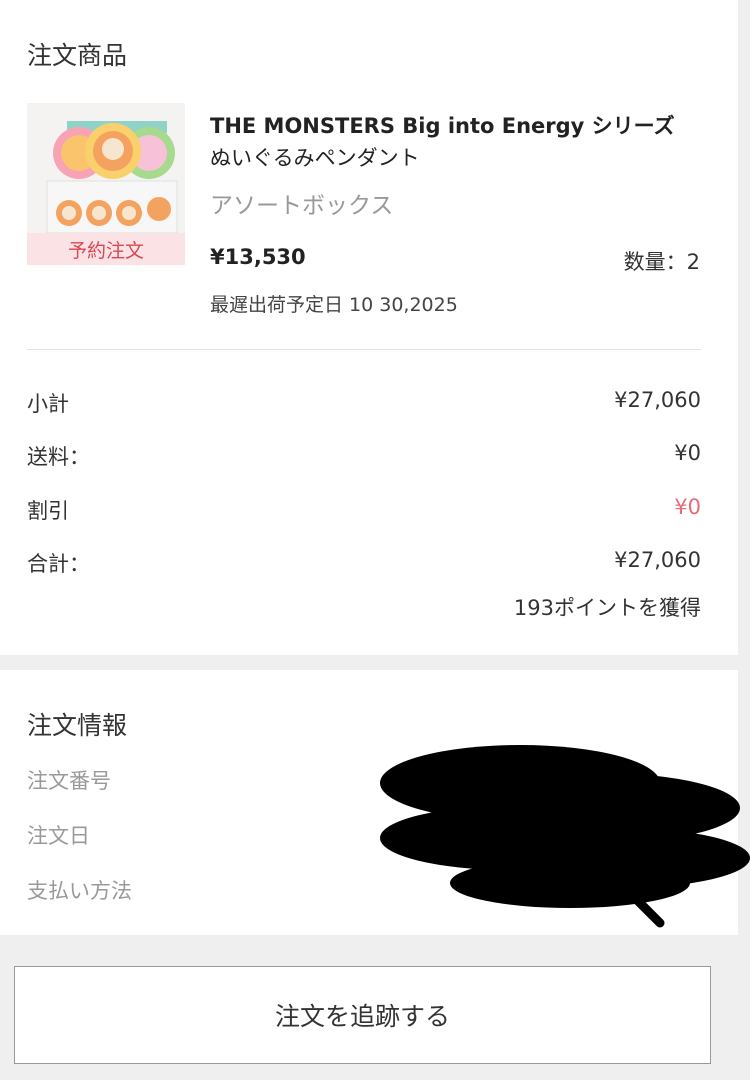 The image size is (750, 1080). Describe the element at coordinates (657, 560) in the screenshot. I see `total-value: ¥27,060` at that location.